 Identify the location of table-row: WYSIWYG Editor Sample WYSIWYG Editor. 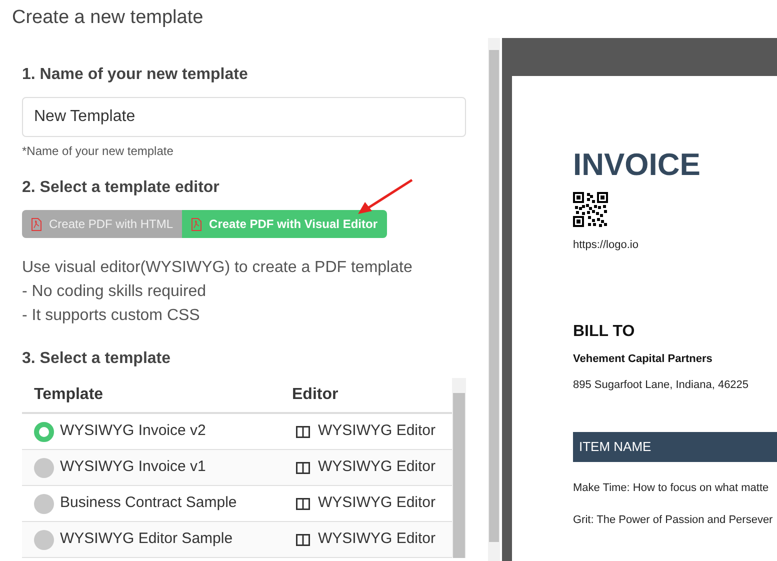
(237, 540).